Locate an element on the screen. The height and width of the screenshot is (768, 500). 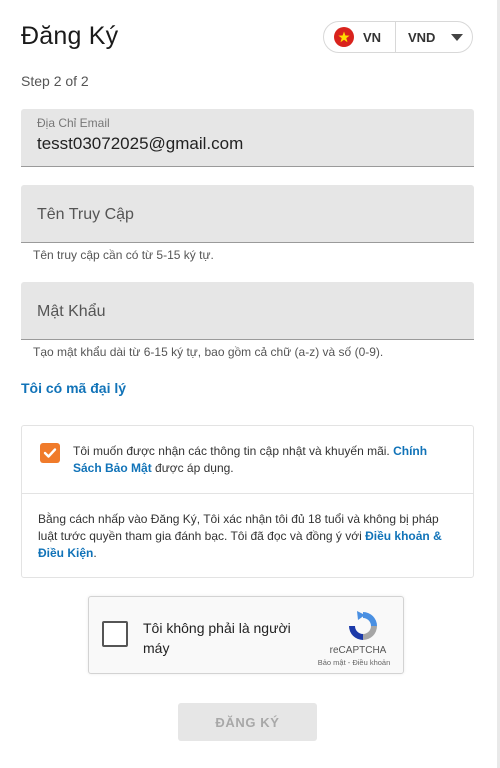
locale-divider is located at coordinates (395, 37).